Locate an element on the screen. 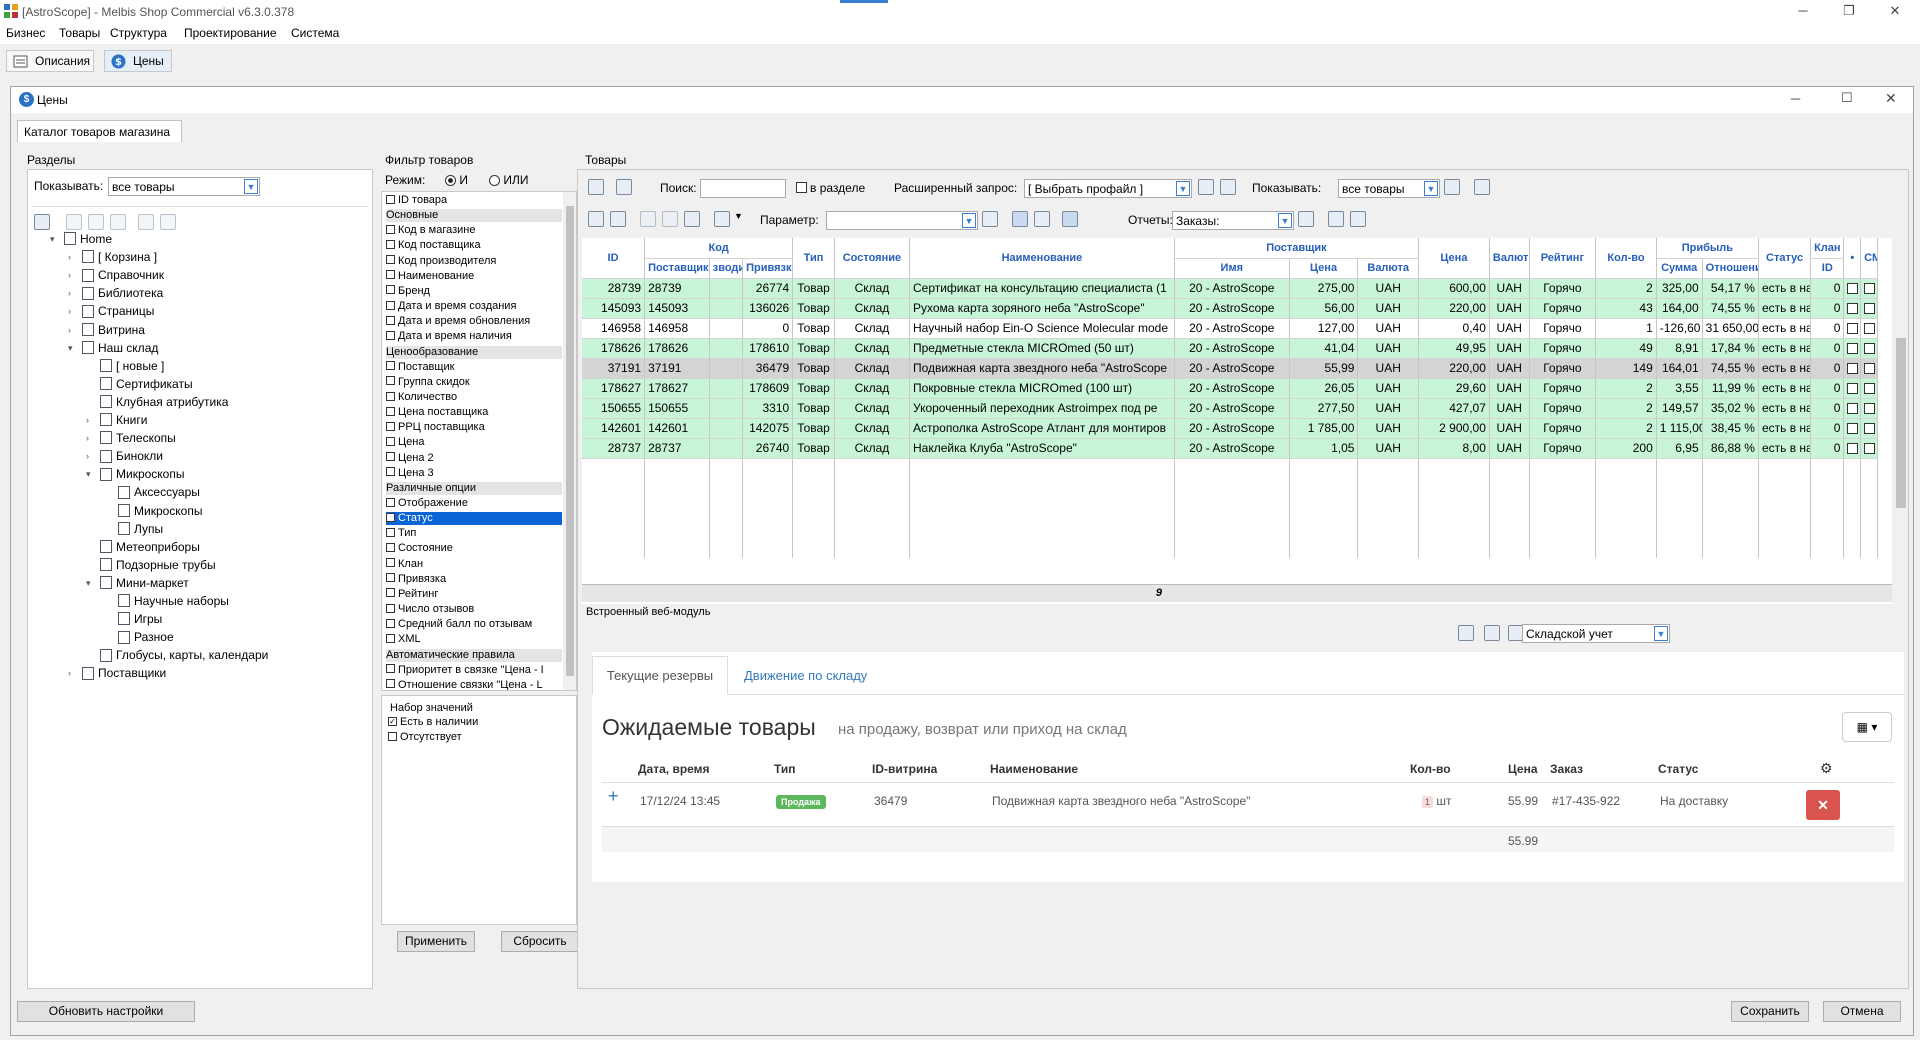  view-list-icon is located at coordinates (1042, 219).